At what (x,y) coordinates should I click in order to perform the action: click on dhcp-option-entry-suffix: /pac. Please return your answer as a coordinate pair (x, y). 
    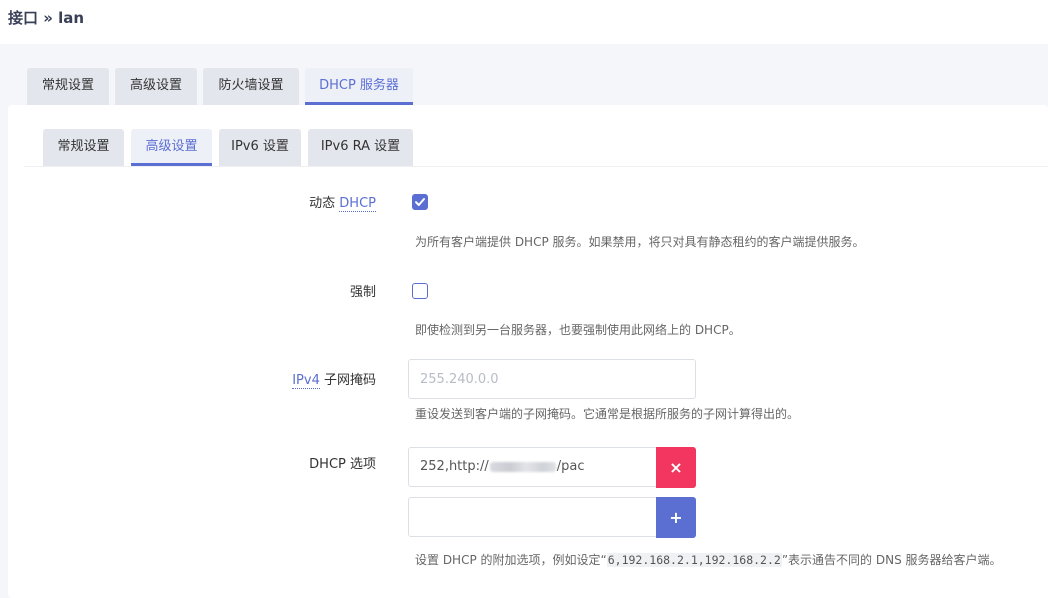
    Looking at the image, I should click on (570, 466).